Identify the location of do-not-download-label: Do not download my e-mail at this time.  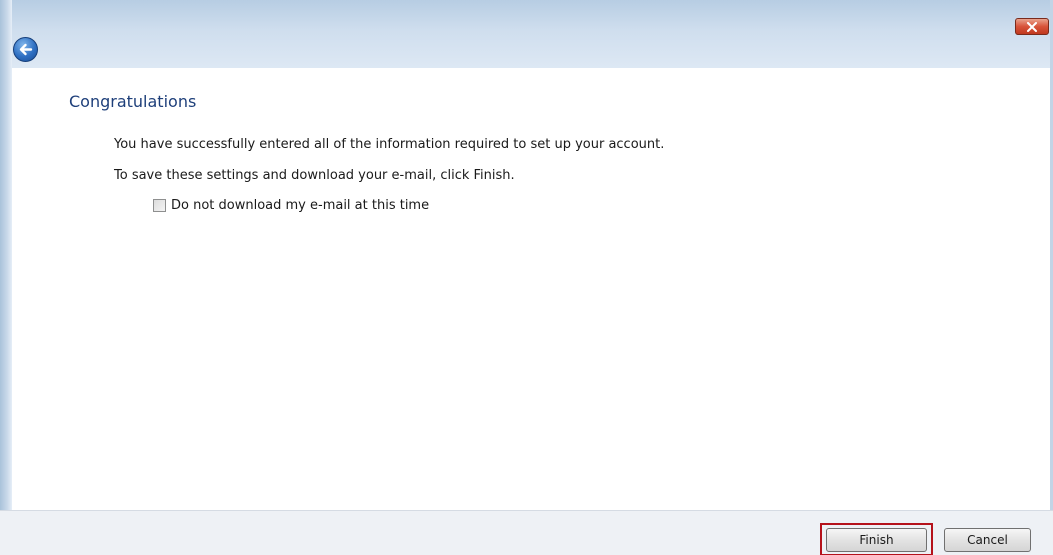
(300, 205).